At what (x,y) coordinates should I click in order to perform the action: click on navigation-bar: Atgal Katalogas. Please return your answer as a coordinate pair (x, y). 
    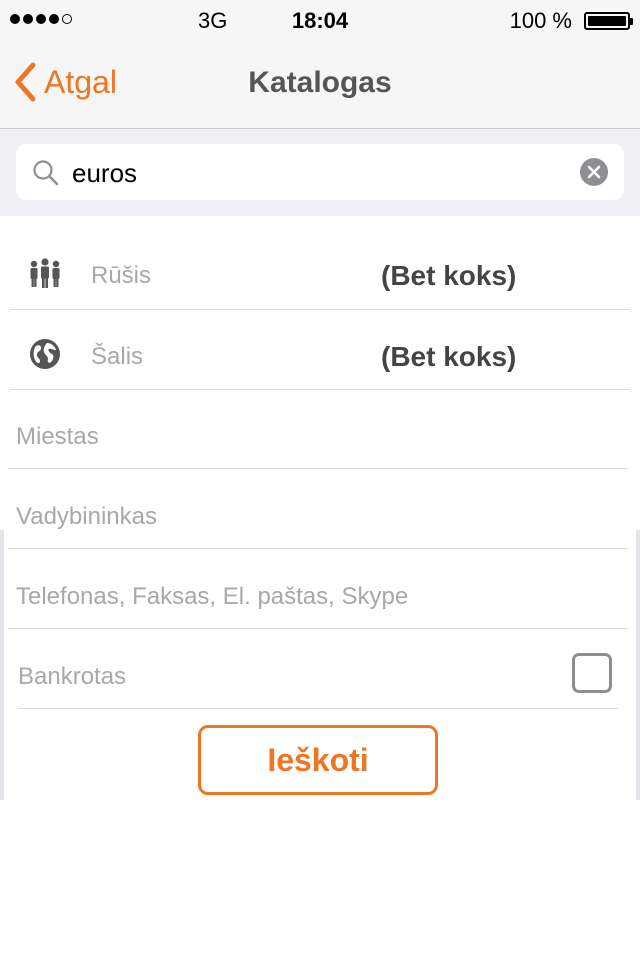
    Looking at the image, I should click on (320, 84).